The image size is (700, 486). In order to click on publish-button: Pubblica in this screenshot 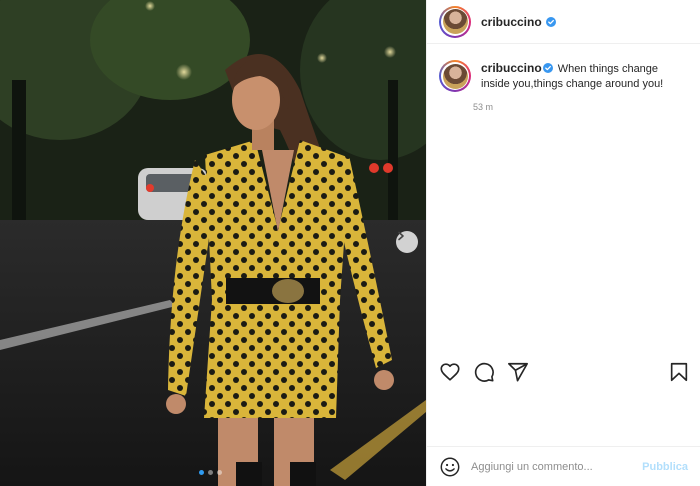, I will do `click(665, 467)`.